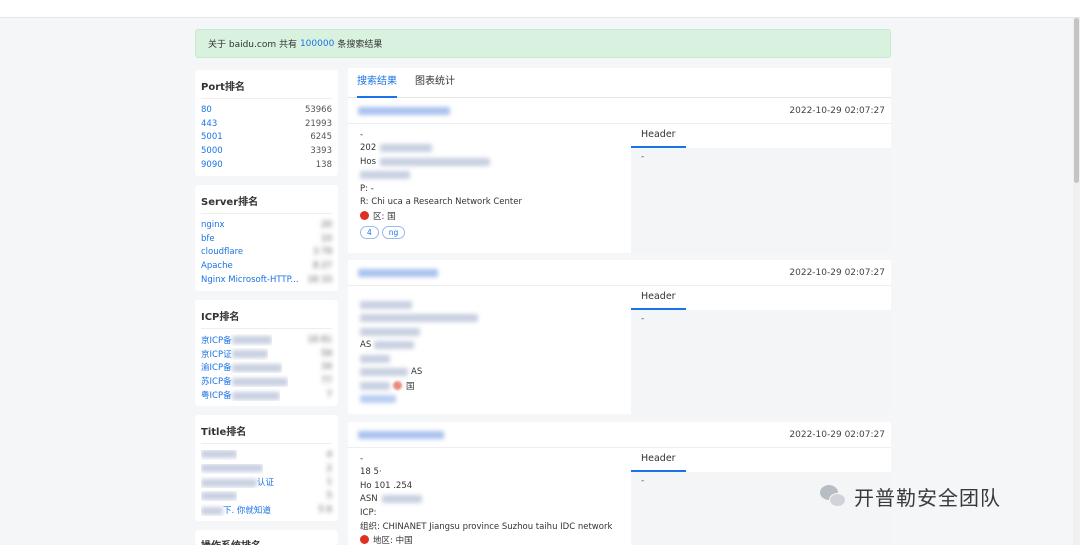 The height and width of the screenshot is (545, 1080). I want to click on os-rank-panel: 操作系统排名, so click(266, 537).